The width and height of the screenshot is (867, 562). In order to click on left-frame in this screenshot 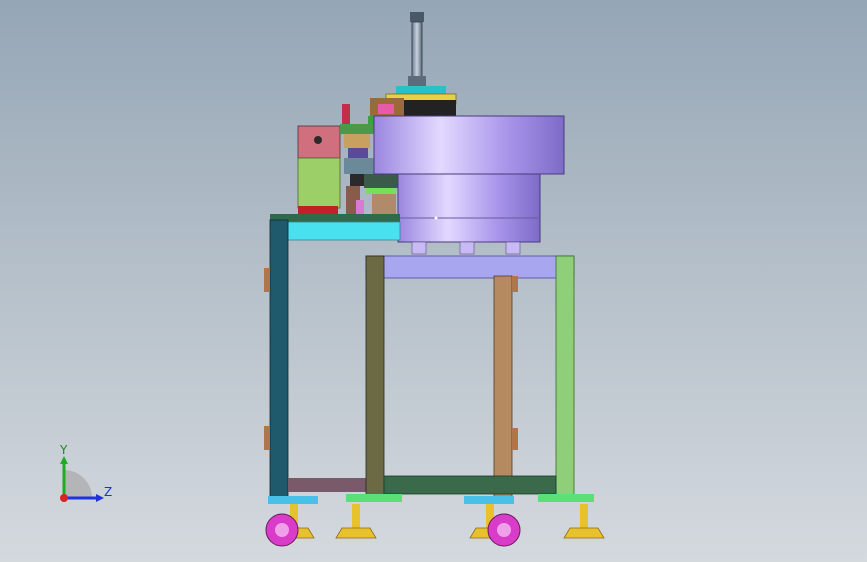, I will do `click(316, 359)`.